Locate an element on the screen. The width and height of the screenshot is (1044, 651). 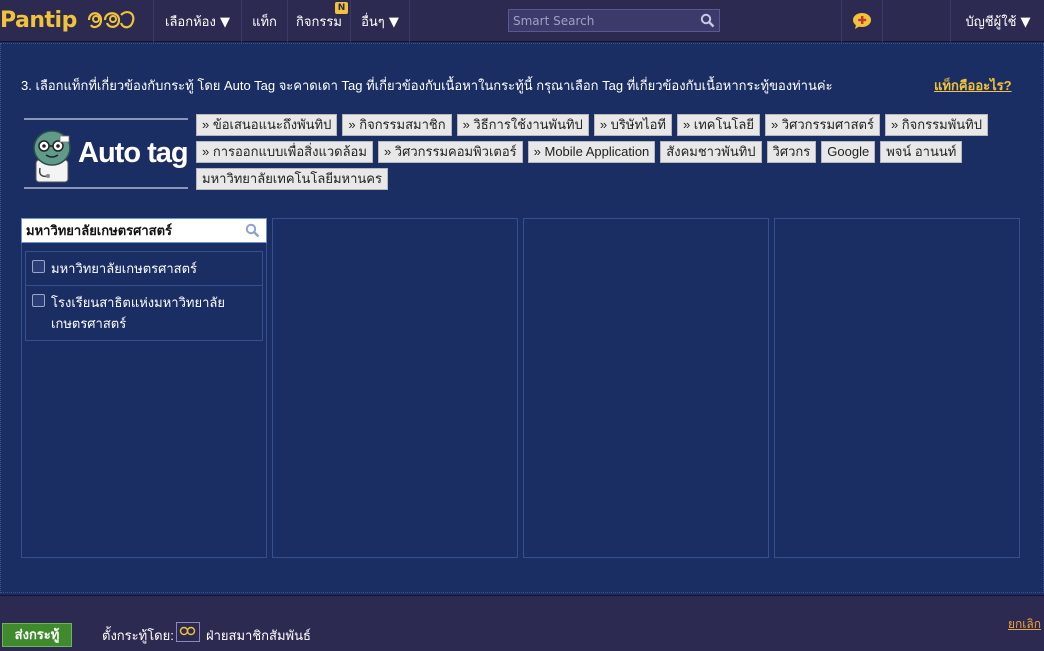
tag-result-item: มหาวิทยาลัยเกษตรศาสตร์ is located at coordinates (144, 269).